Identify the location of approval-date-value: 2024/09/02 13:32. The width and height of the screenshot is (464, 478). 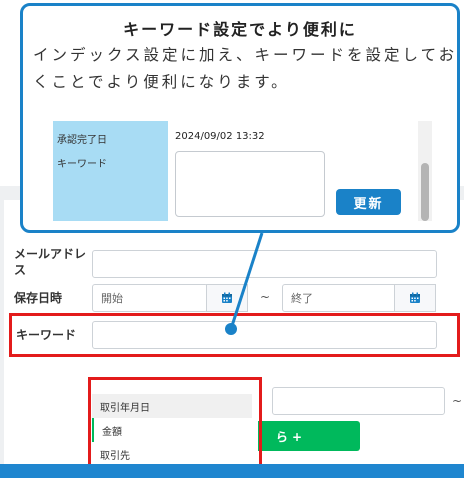
(220, 136).